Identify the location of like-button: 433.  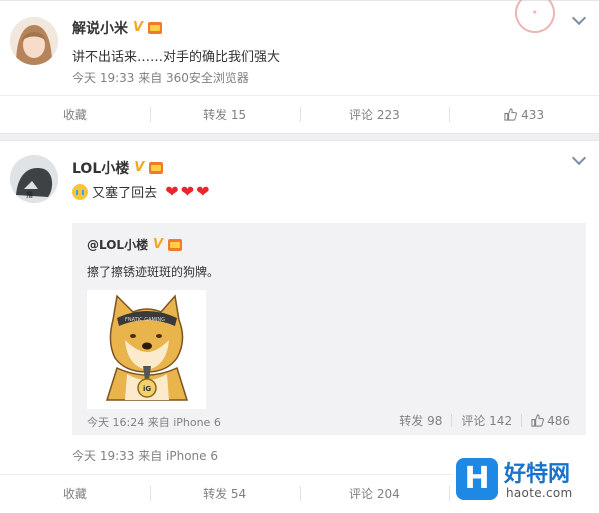
(524, 114).